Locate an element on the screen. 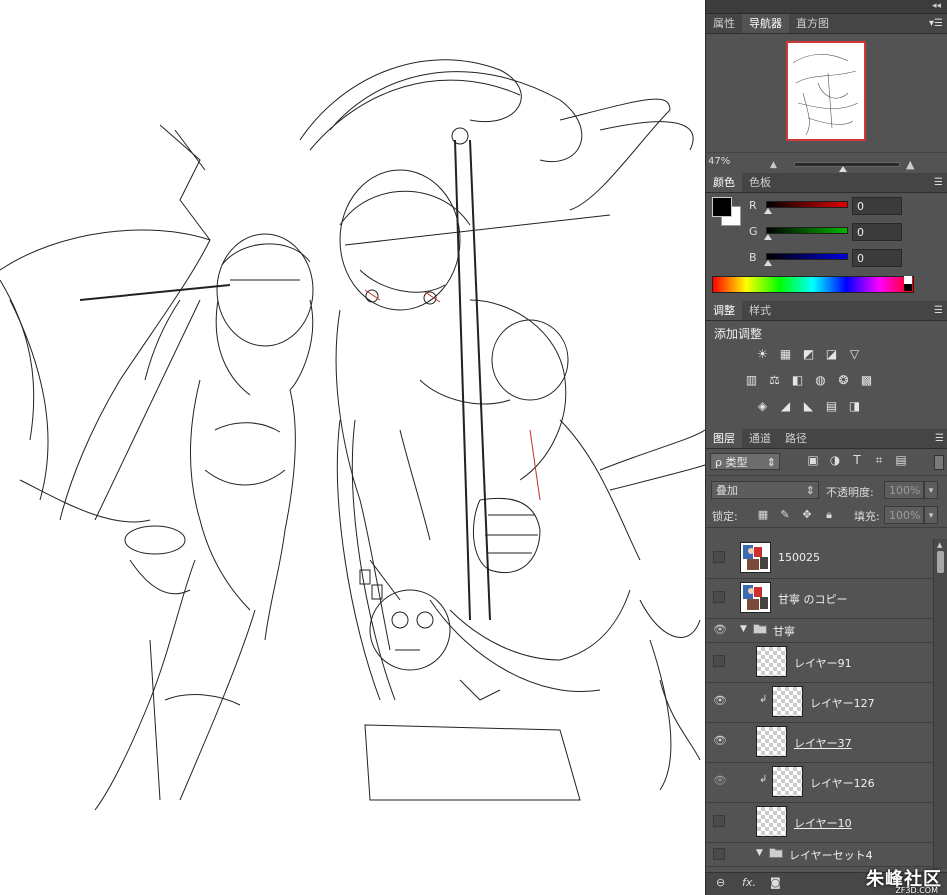 This screenshot has height=895, width=947. layer-name: レイヤー127 is located at coordinates (842, 703).